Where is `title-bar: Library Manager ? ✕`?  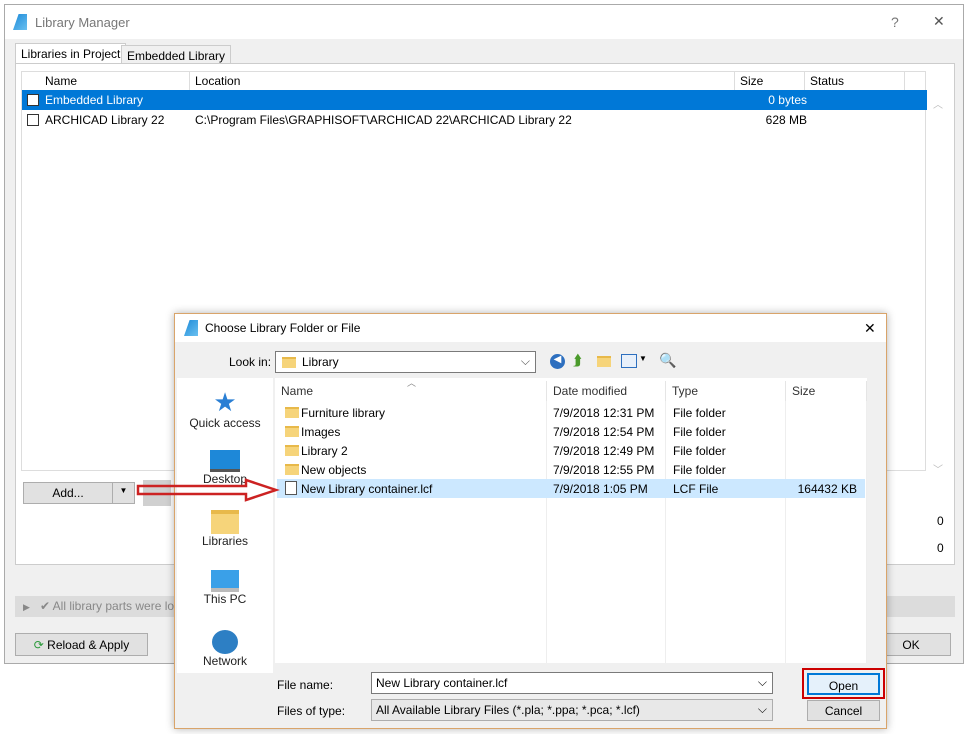 title-bar: Library Manager ? ✕ is located at coordinates (484, 22).